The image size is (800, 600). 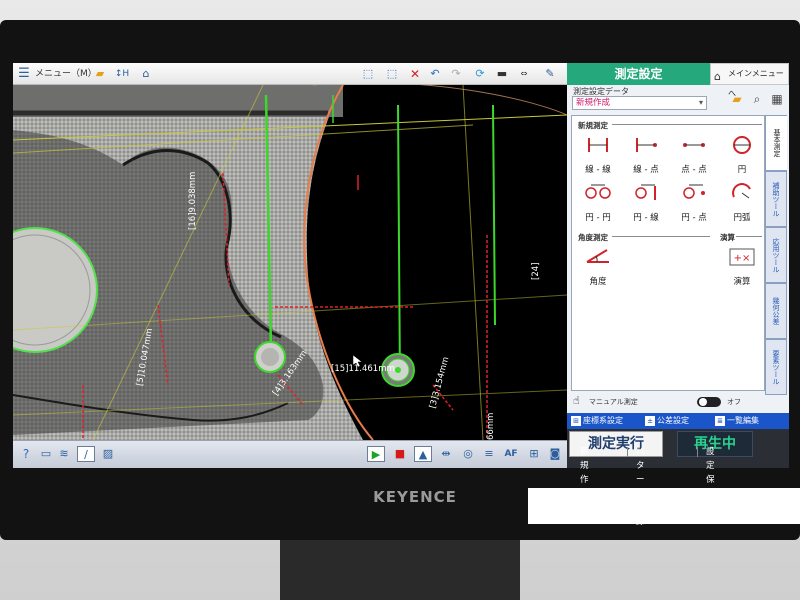 What do you see at coordinates (193, 201) in the screenshot?
I see `measurement-label-16: [16]9.038mm` at bounding box center [193, 201].